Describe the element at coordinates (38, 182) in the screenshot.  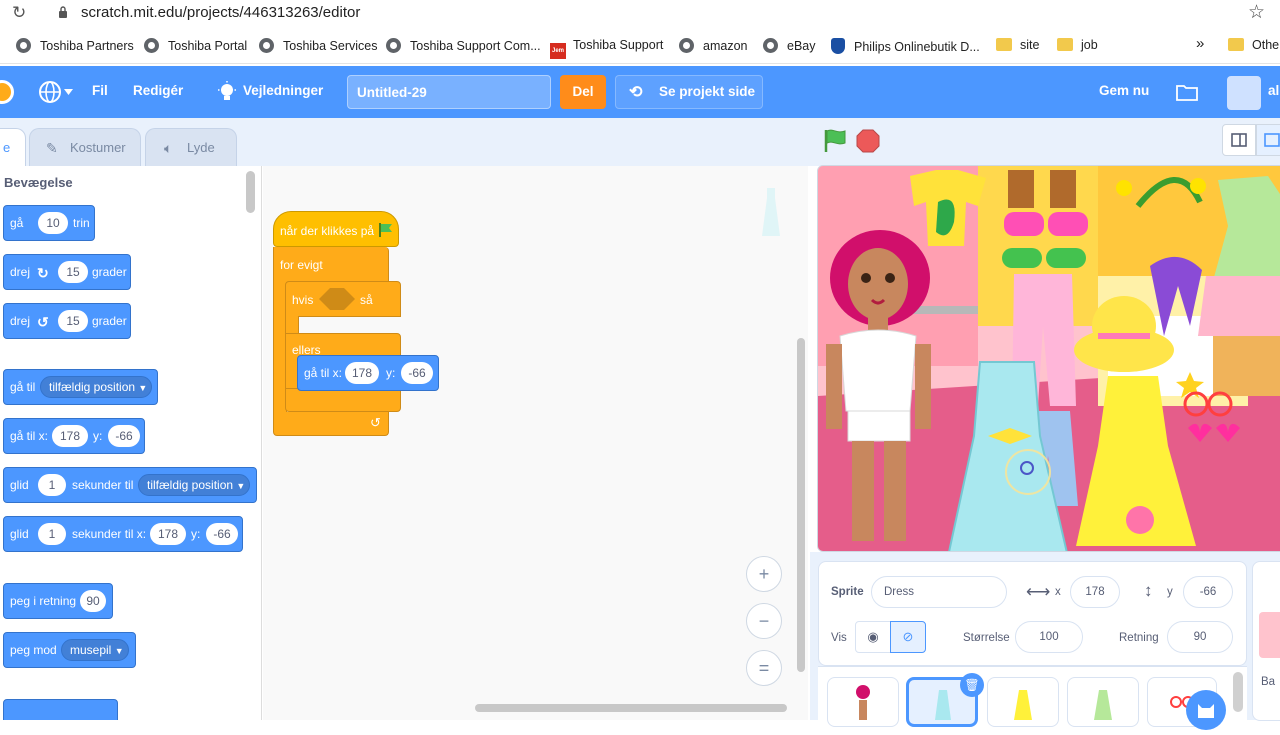
I see `palette-category-title: Bevægelse` at that location.